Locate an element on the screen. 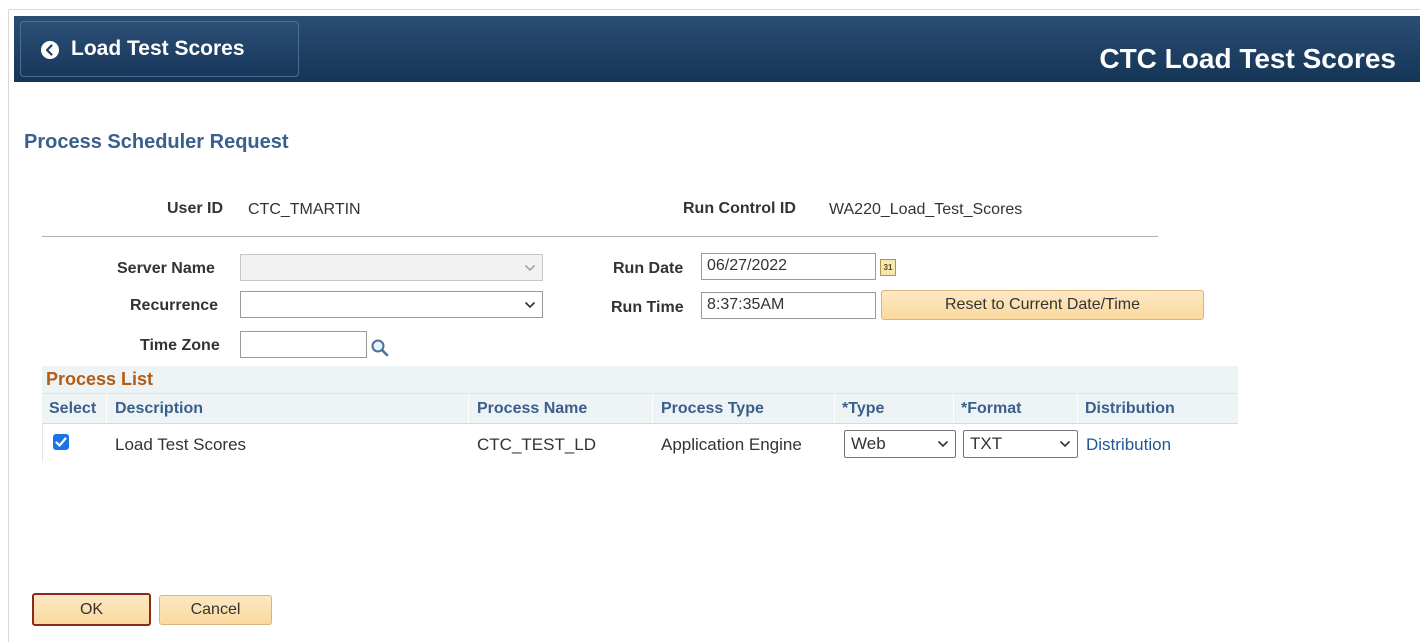  run-time-input: 8:37:35AM is located at coordinates (788, 305).